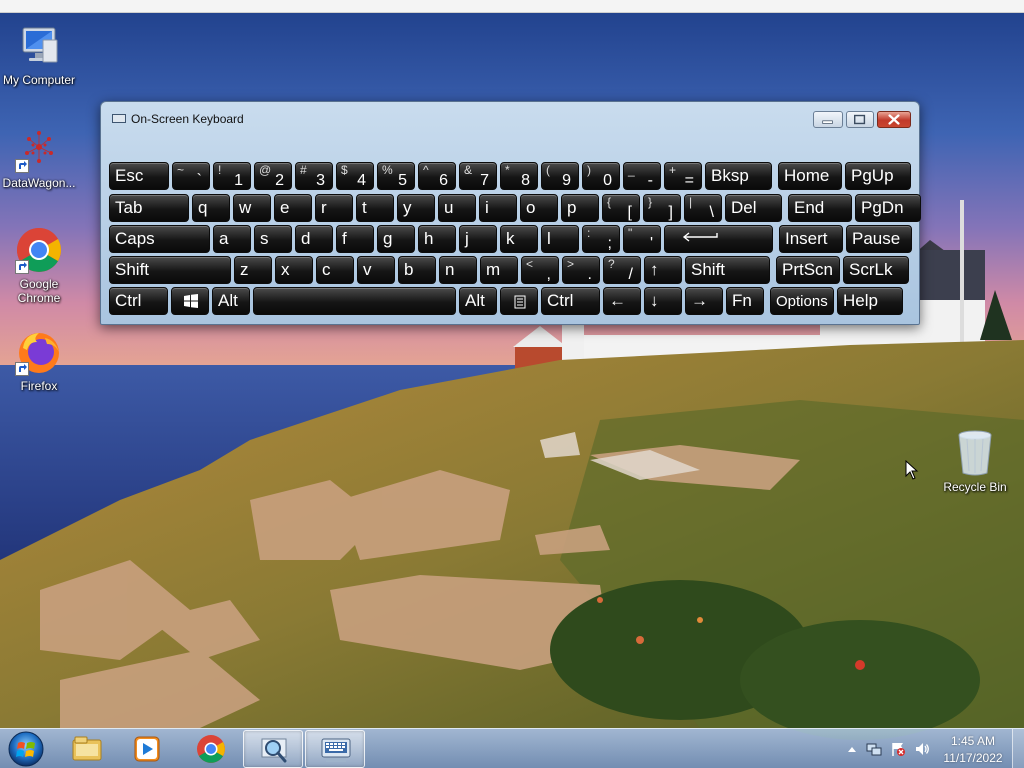 This screenshot has height=768, width=1024. Describe the element at coordinates (852, 749) in the screenshot. I see `show-hidden-icons-icon` at that location.